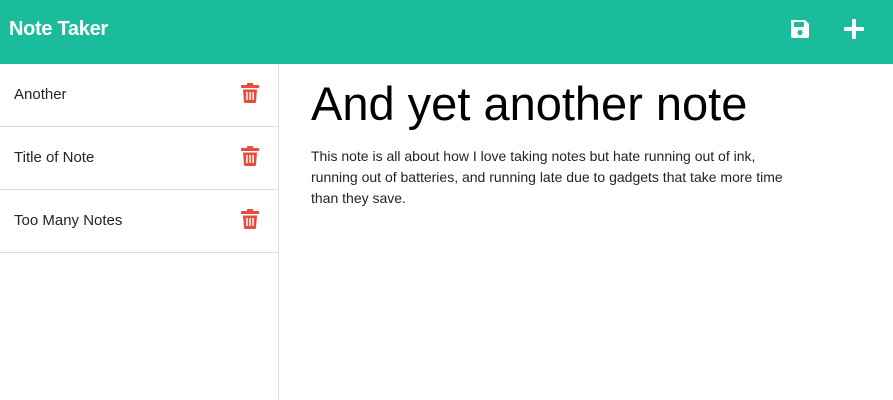 The width and height of the screenshot is (893, 400). Describe the element at coordinates (40, 95) in the screenshot. I see `note-list-item-title: Another` at that location.